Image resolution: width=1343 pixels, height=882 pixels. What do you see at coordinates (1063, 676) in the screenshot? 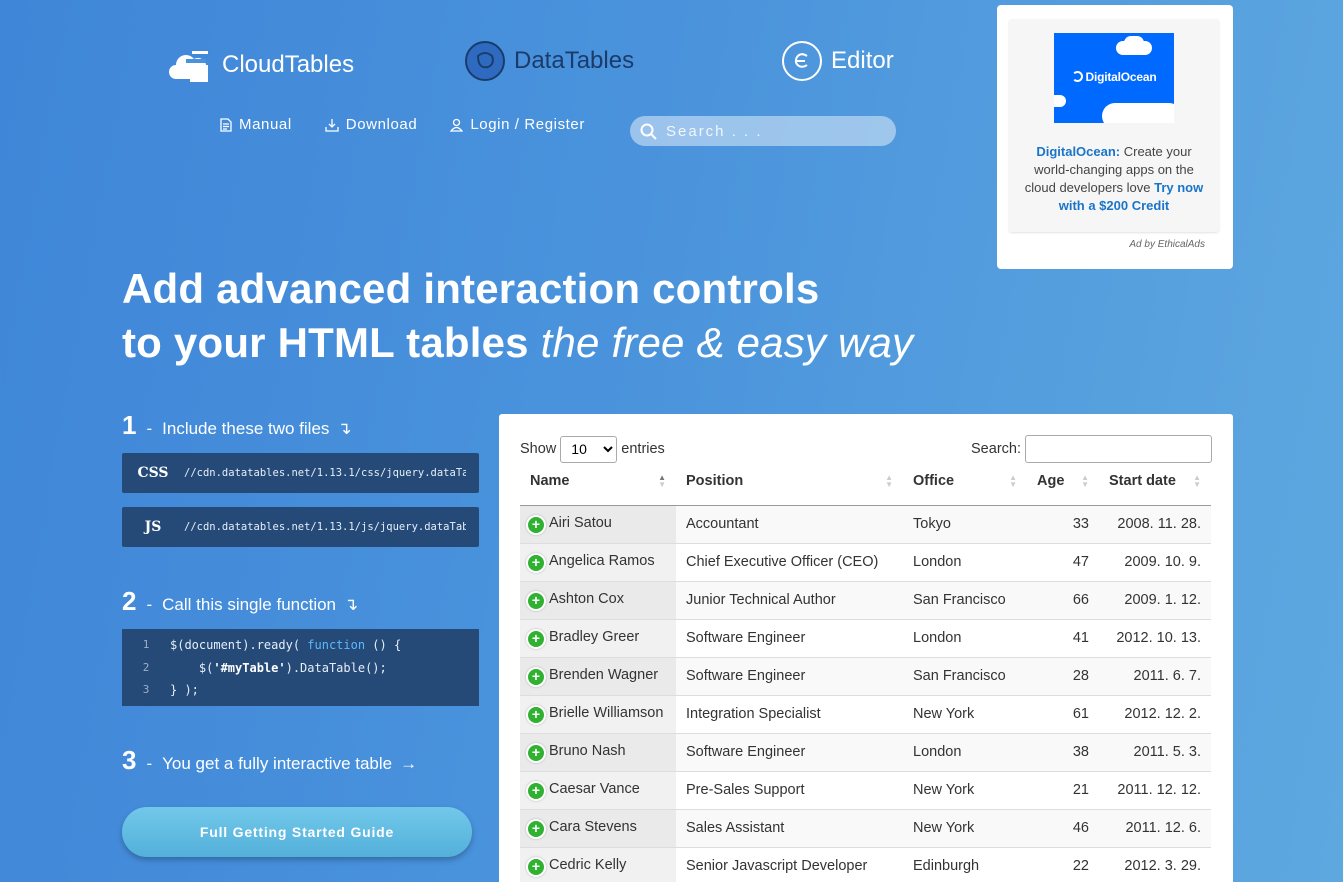
I see `cell-age: 28` at bounding box center [1063, 676].